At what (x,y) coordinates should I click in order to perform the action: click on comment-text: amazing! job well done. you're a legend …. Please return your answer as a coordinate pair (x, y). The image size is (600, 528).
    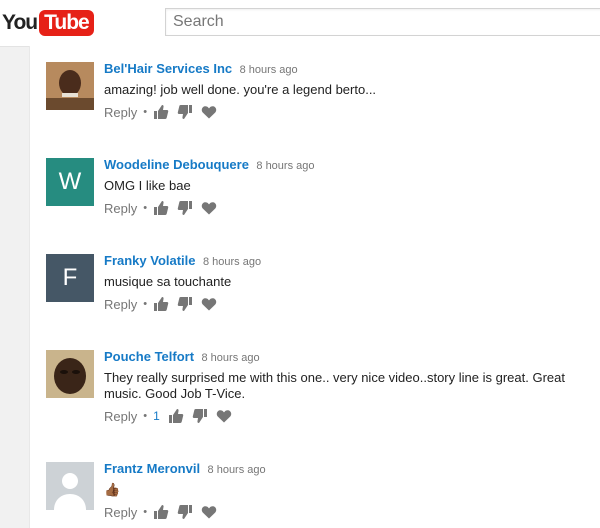
    Looking at the image, I should click on (240, 89).